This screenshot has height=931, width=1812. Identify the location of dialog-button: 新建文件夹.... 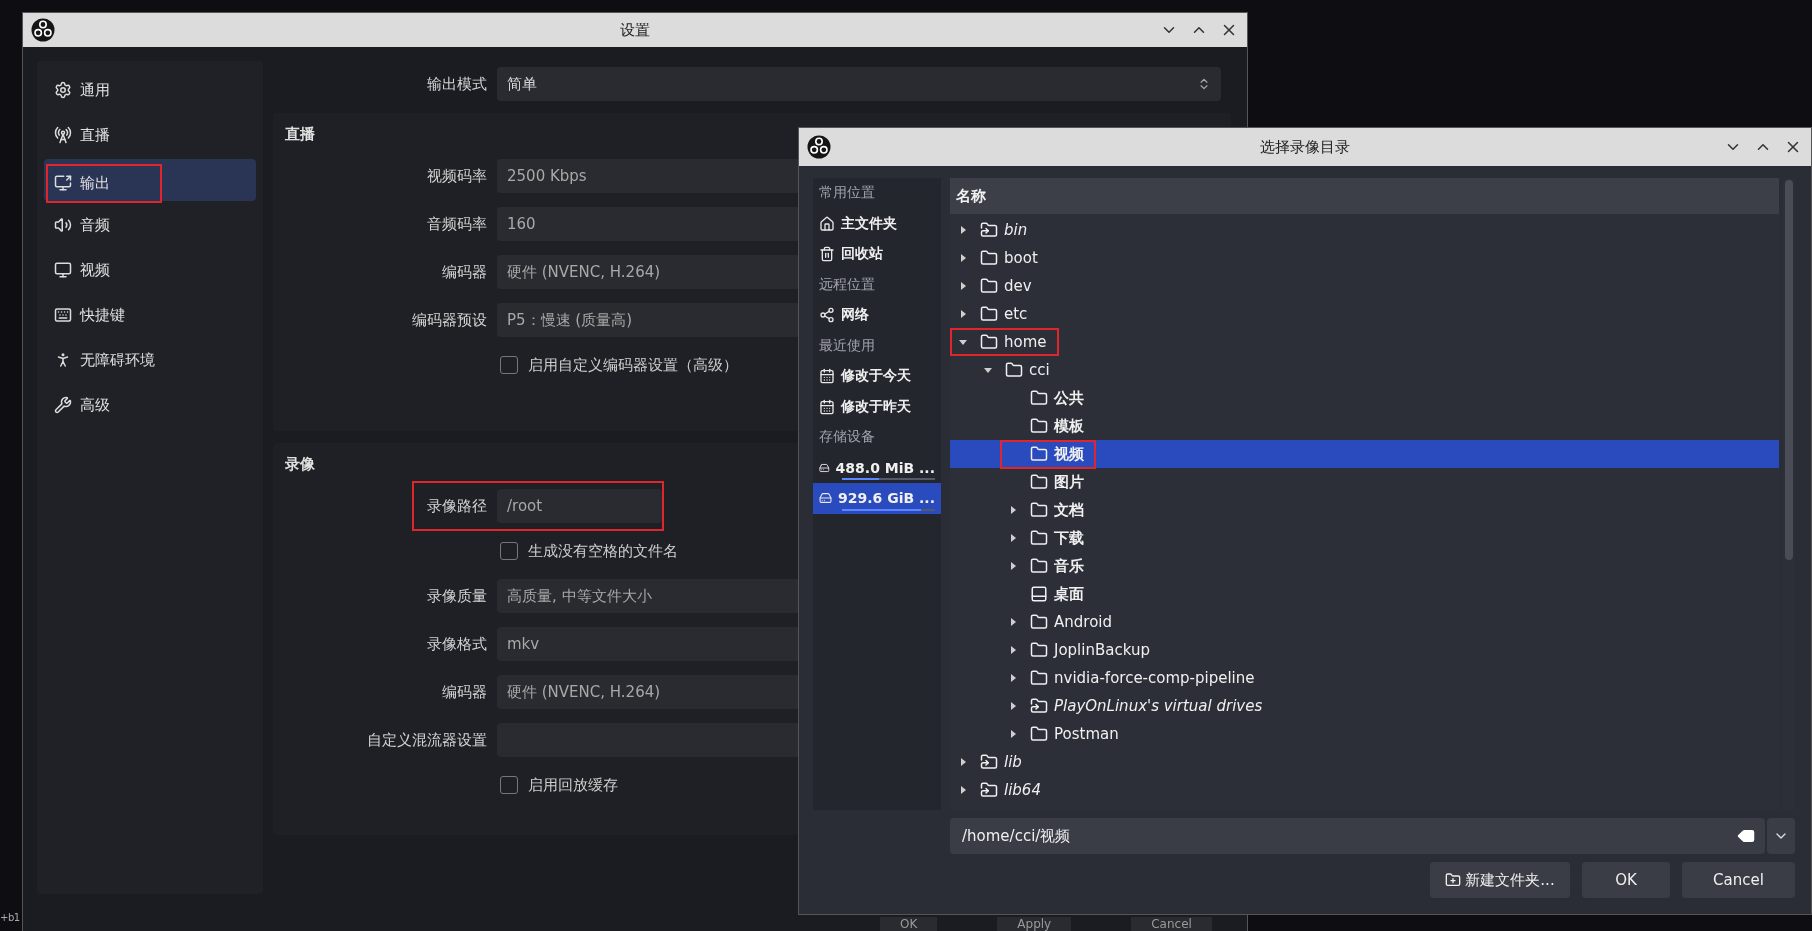
(1500, 880).